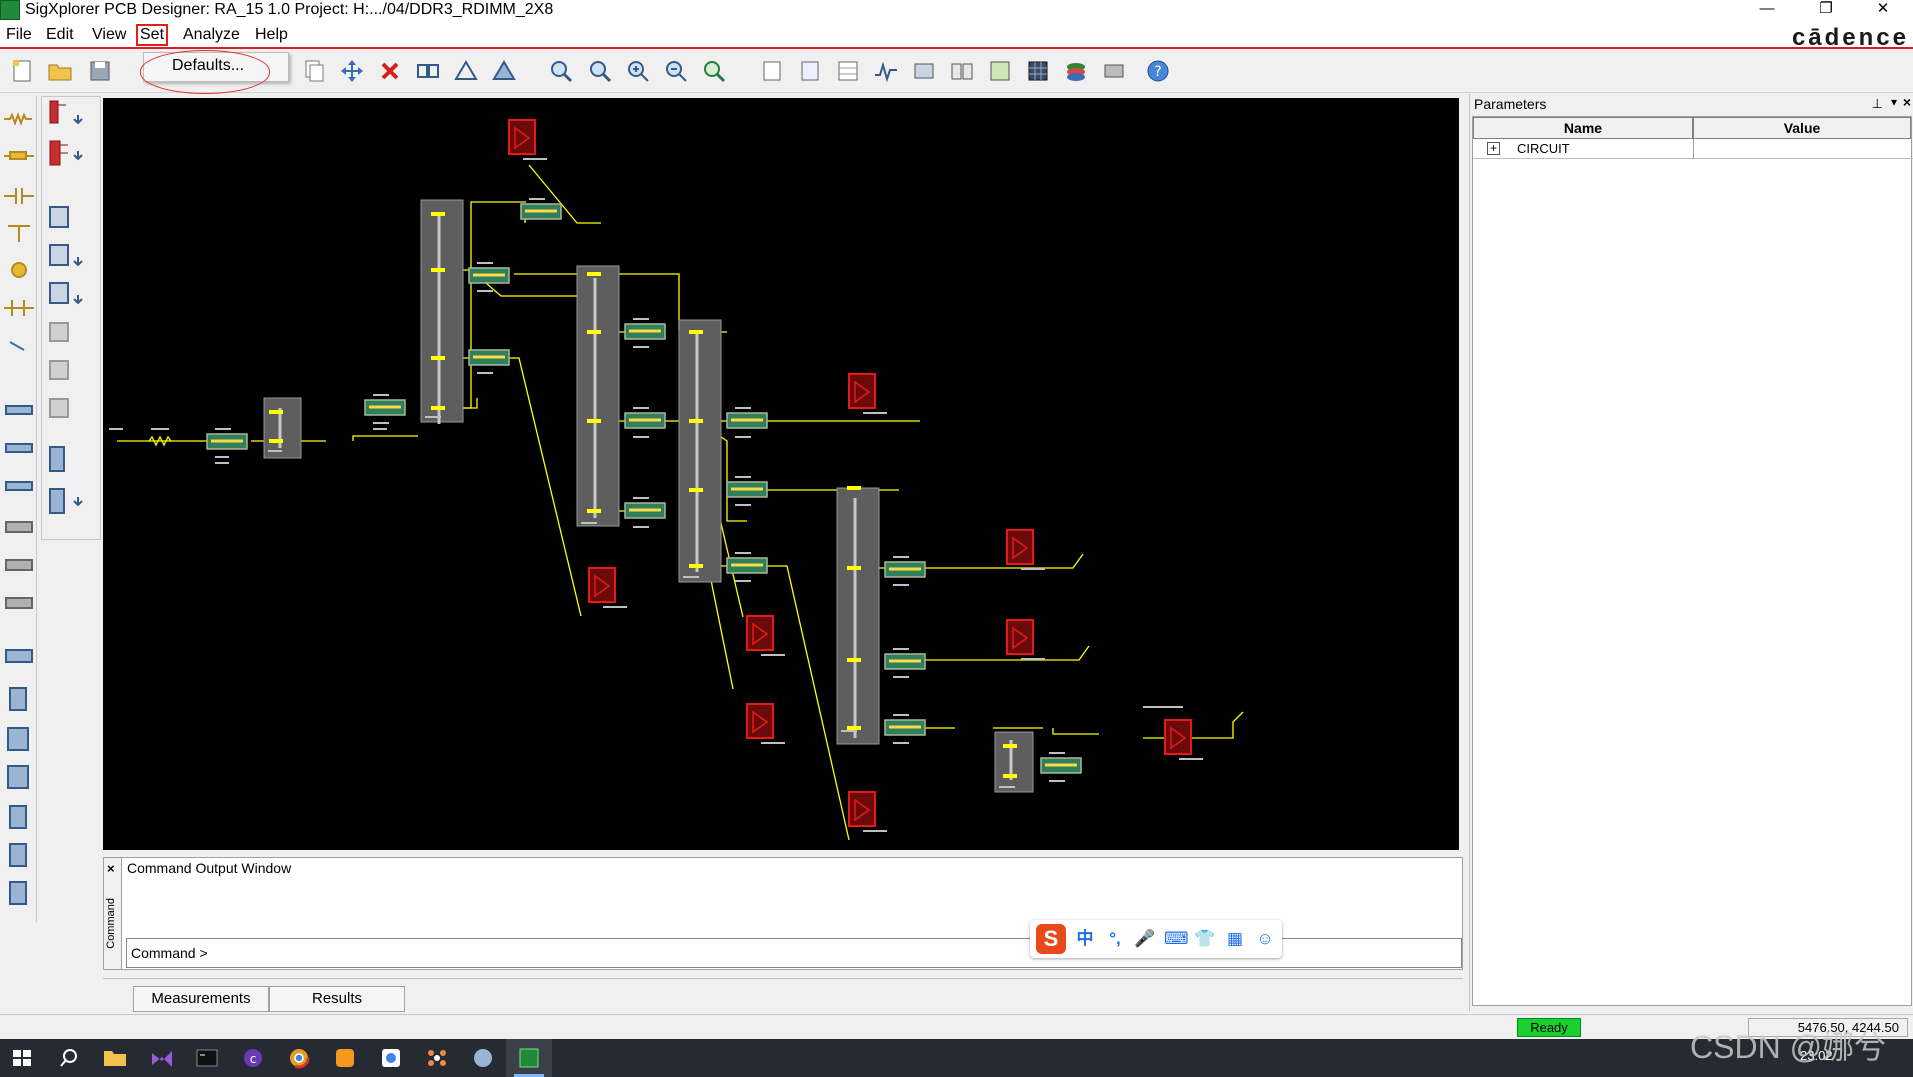 Image resolution: width=1913 pixels, height=1077 pixels. Describe the element at coordinates (848, 71) in the screenshot. I see `spreadsheet-icon` at that location.